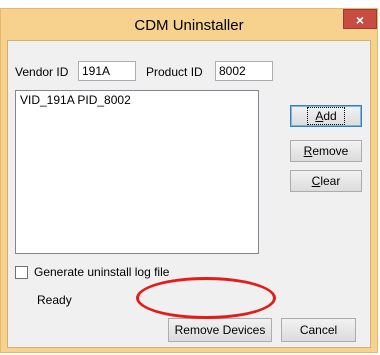 The height and width of the screenshot is (355, 380). I want to click on clear-button: Clear, so click(326, 181).